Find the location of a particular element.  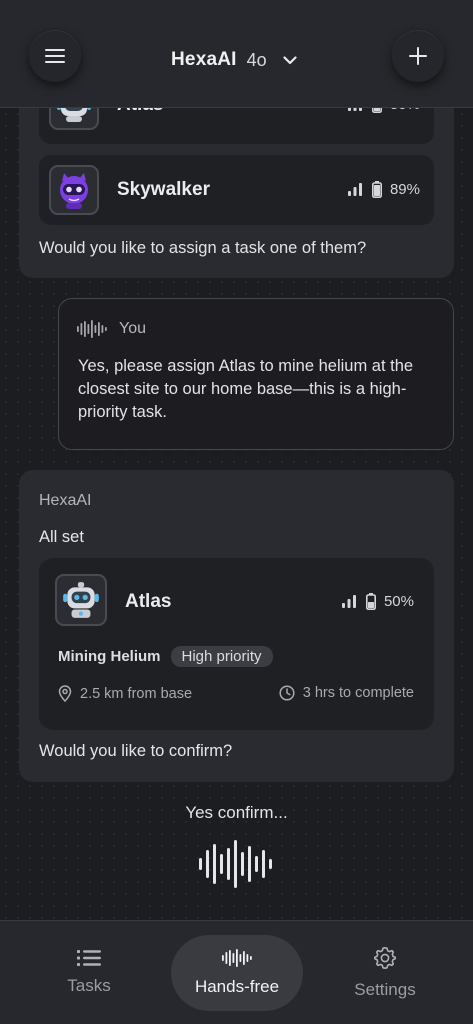

app-title: HexaAI is located at coordinates (204, 59).